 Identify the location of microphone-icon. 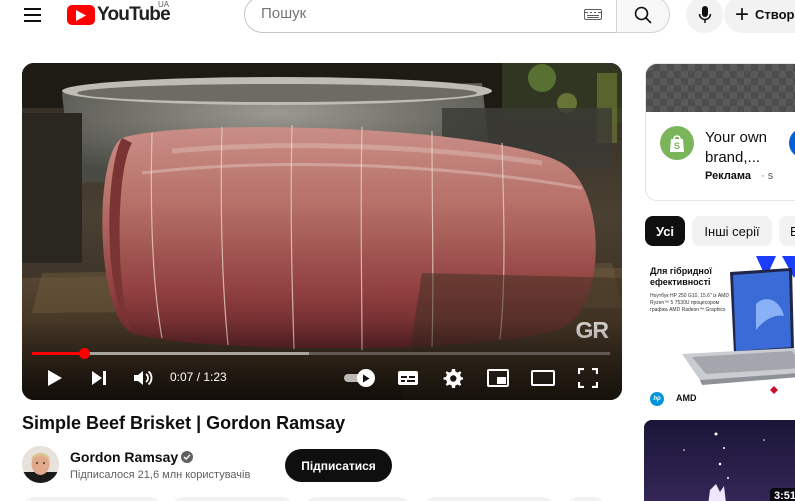
(704, 14).